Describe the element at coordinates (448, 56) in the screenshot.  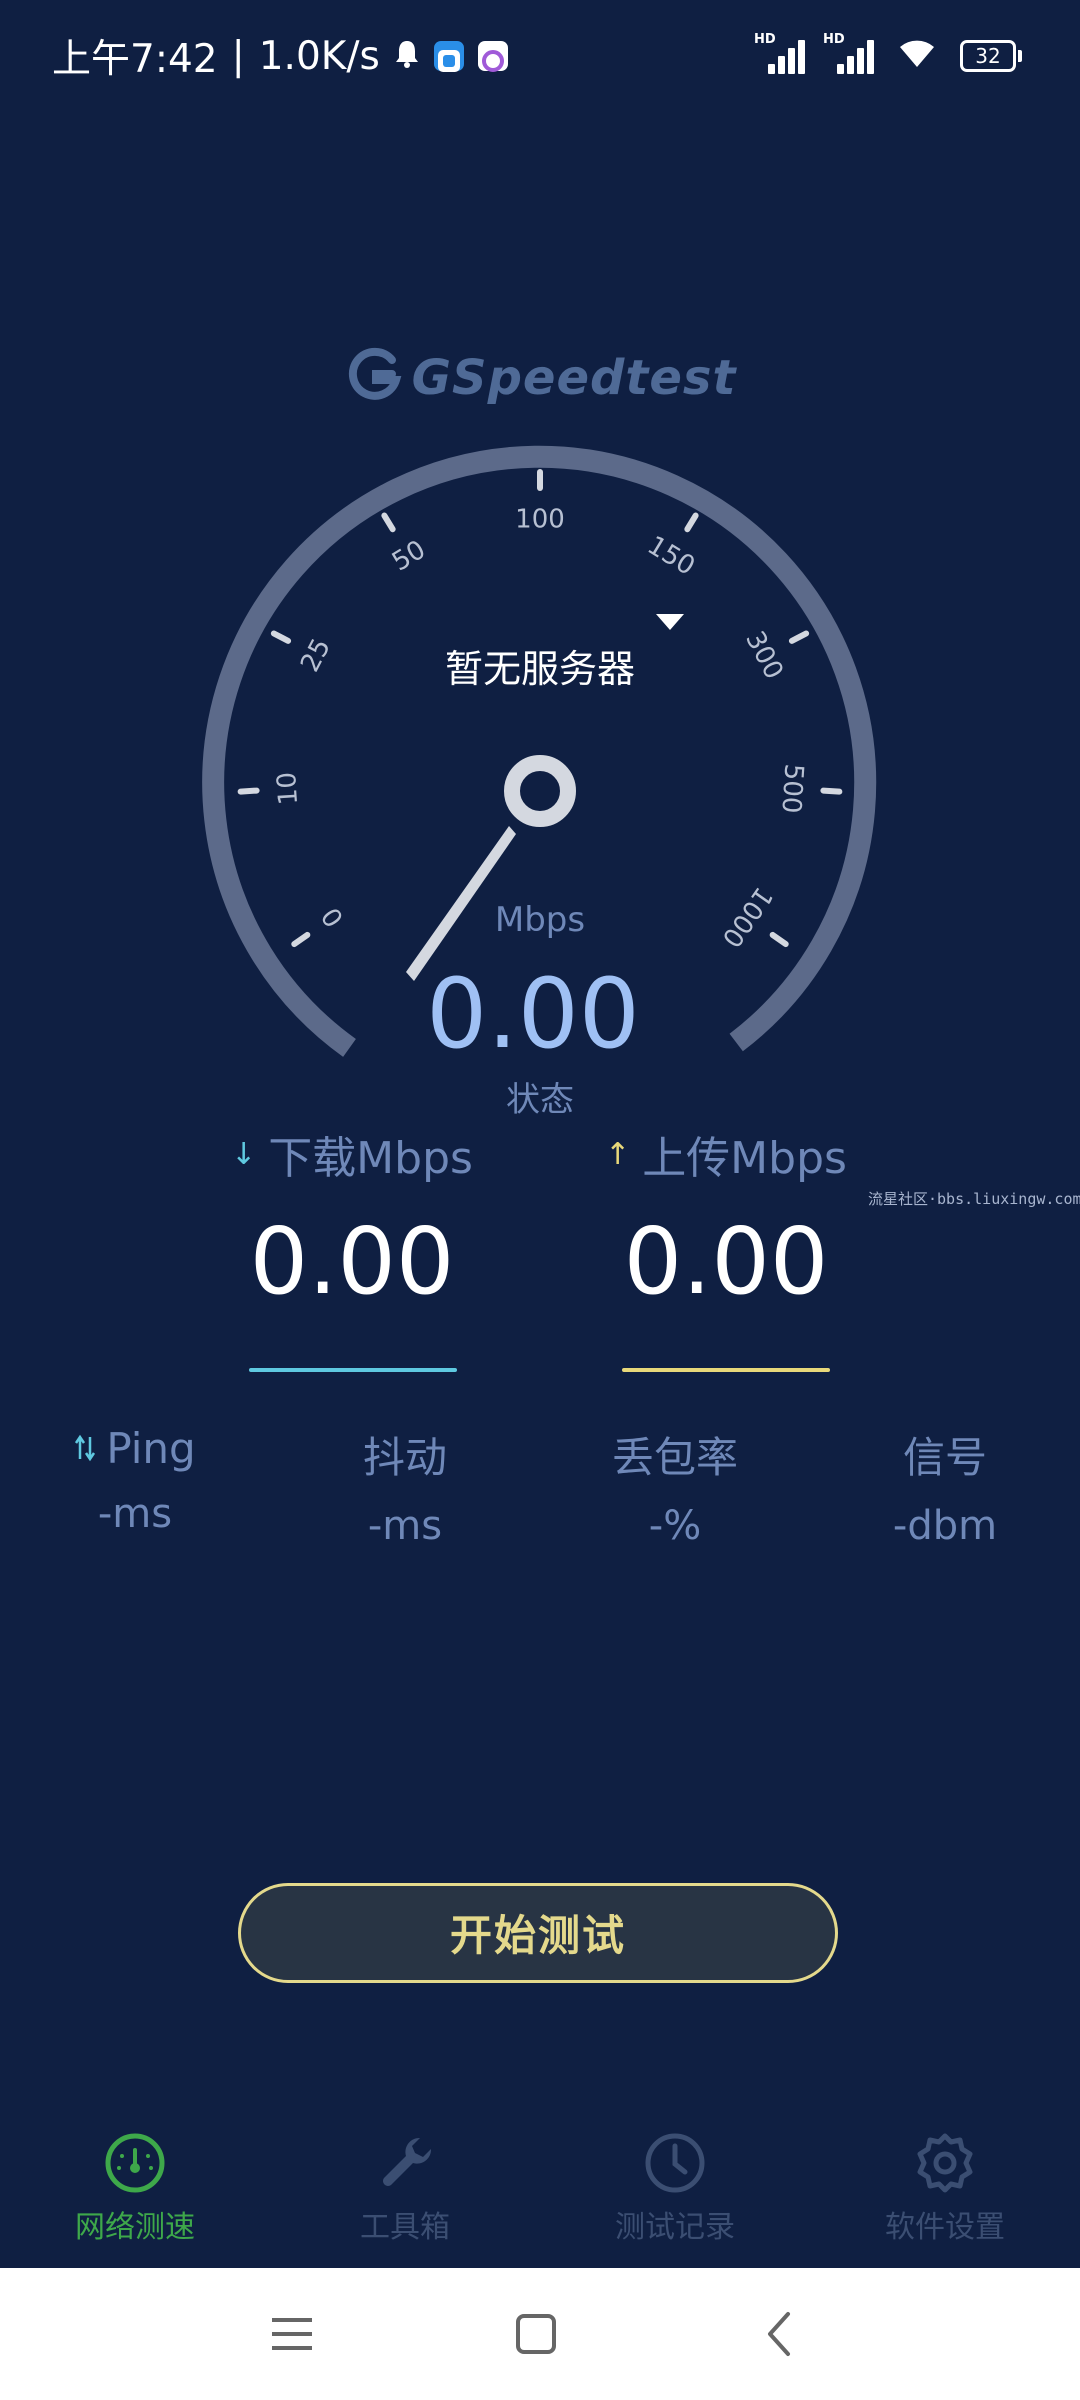
I see `app-notification-icon` at that location.